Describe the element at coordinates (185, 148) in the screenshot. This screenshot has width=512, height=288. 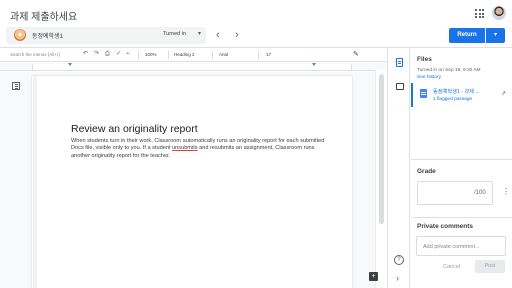
I see `flagged-word: unsubmits` at that location.